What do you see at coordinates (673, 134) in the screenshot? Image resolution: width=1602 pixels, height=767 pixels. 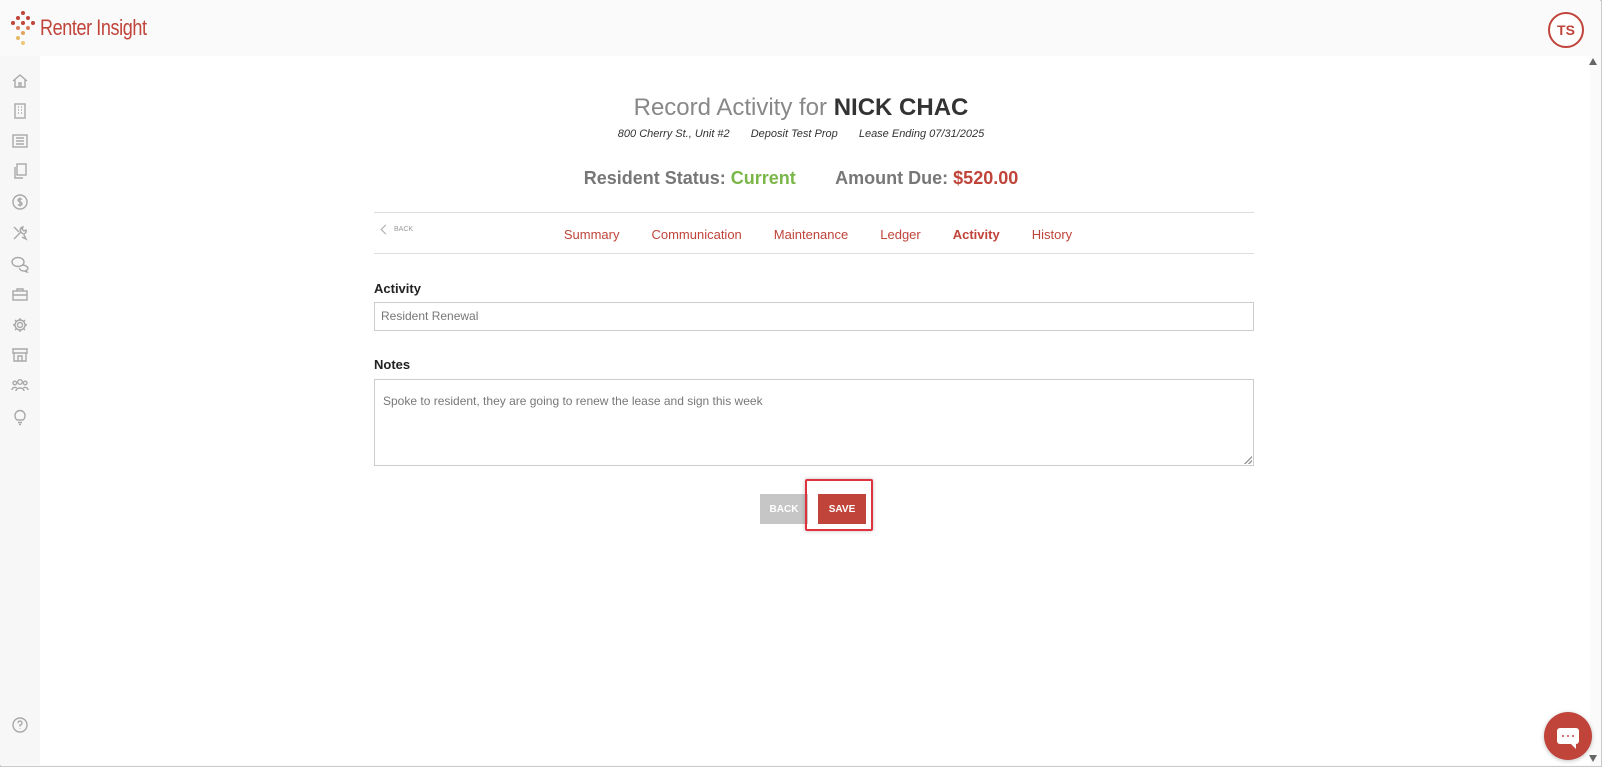 I see `resident-address: 800 Cherry St., Unit #2` at bounding box center [673, 134].